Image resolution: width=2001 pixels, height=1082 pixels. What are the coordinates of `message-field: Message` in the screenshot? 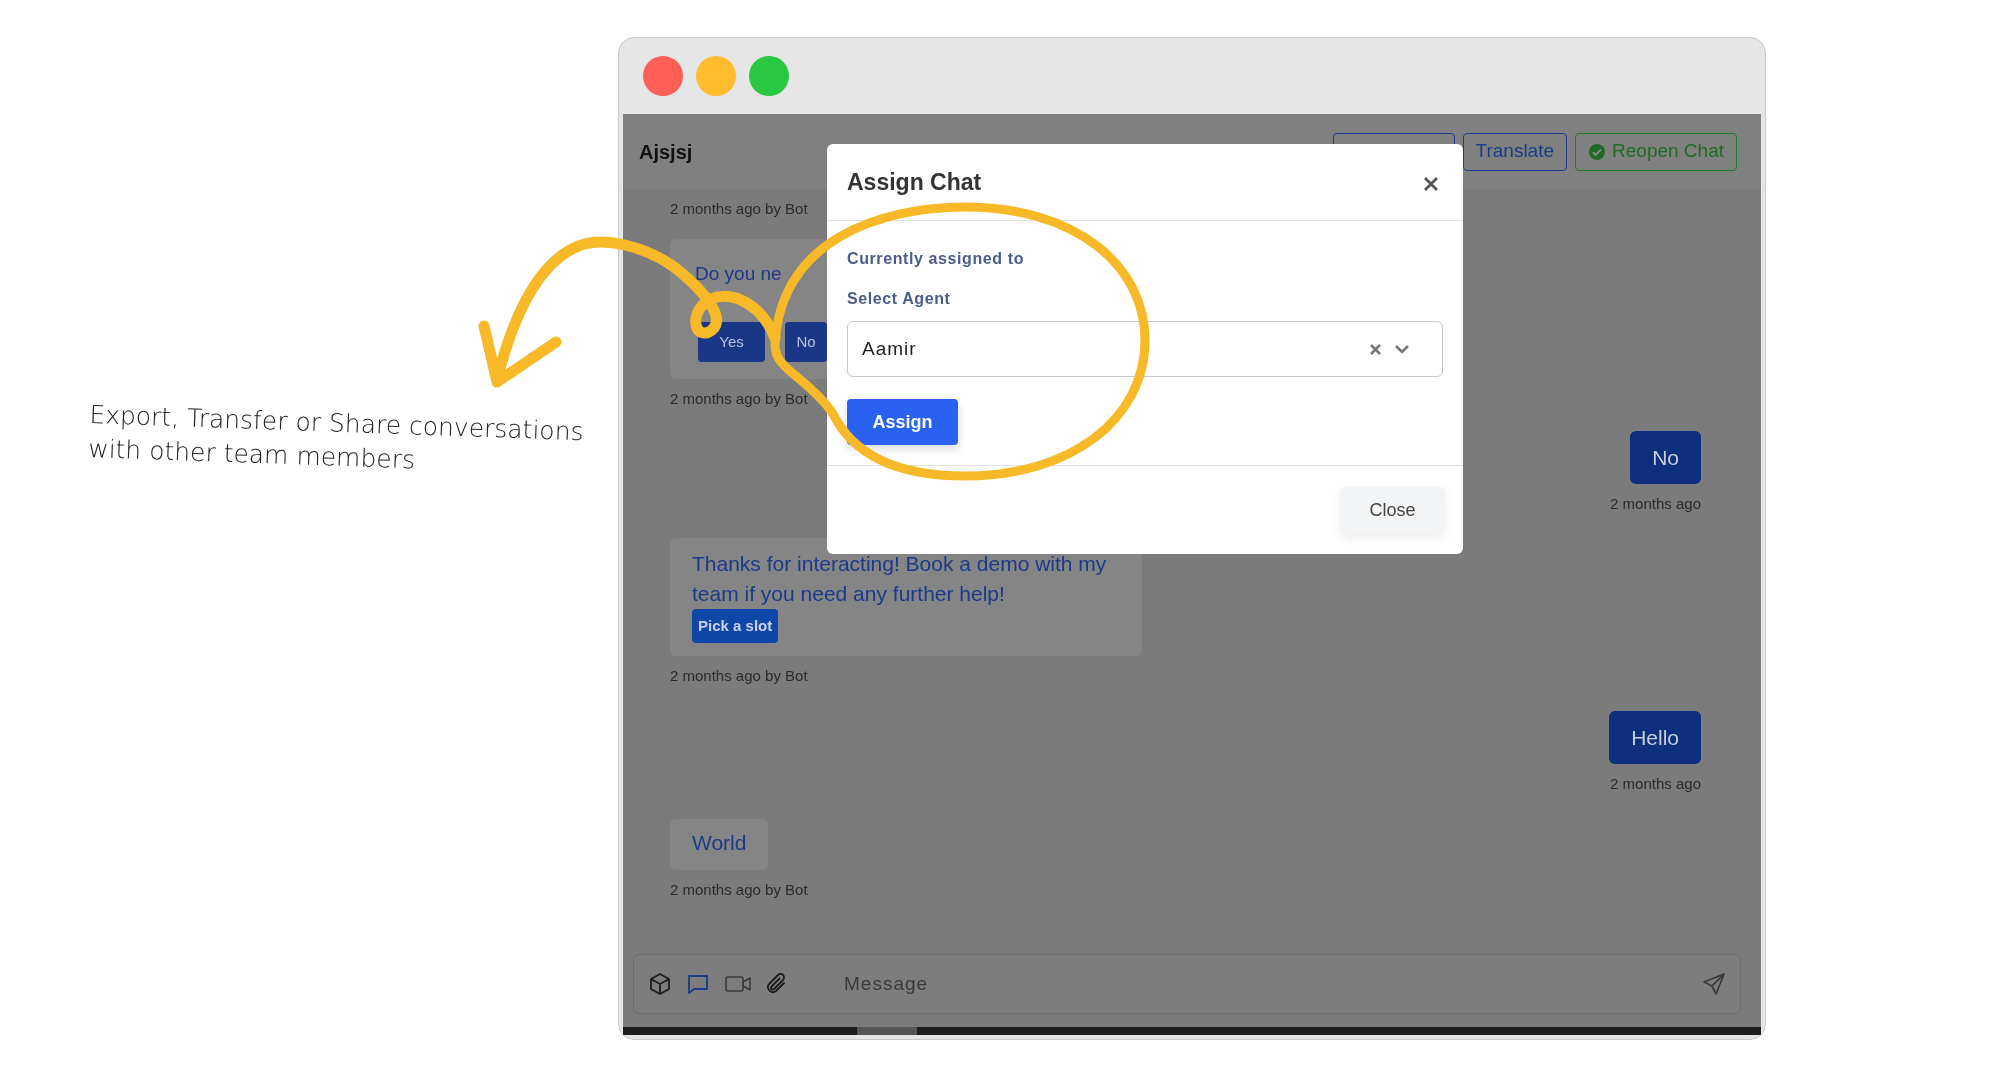 It's located at (1187, 984).